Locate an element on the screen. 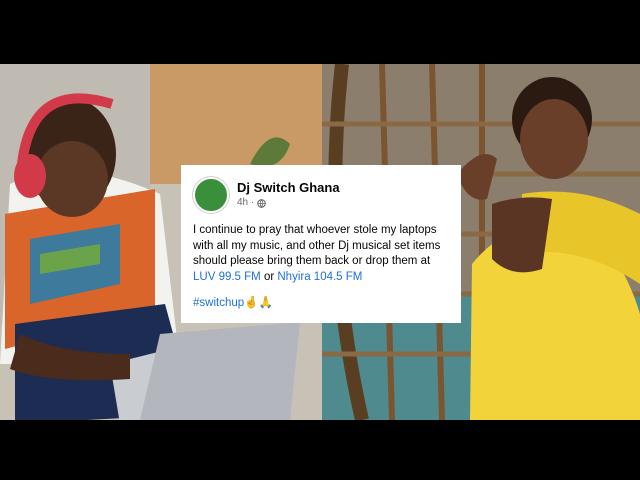  post-text-or: or is located at coordinates (269, 276).